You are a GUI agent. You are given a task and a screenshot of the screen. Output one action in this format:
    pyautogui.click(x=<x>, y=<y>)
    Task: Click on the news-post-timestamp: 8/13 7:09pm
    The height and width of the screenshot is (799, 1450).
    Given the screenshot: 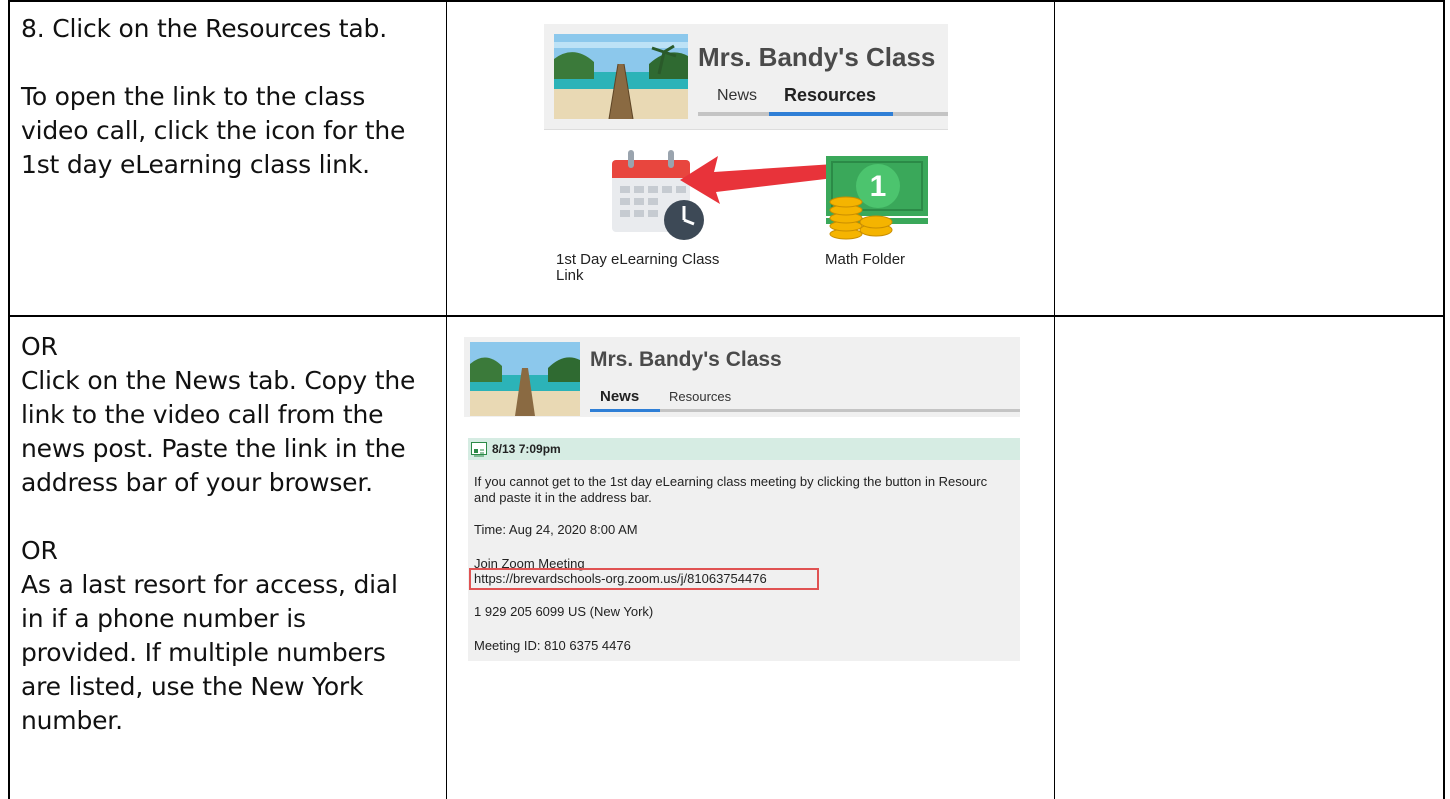 What is the action you would take?
    pyautogui.click(x=526, y=449)
    